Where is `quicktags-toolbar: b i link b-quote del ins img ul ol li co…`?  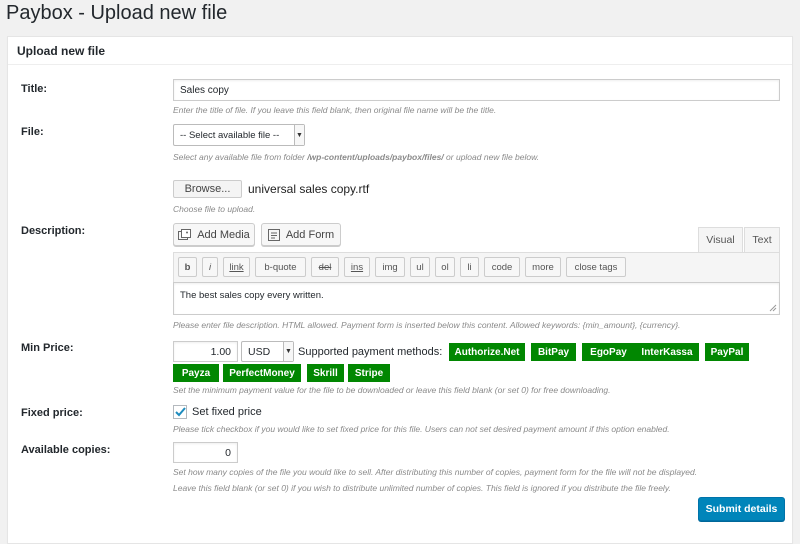 quicktags-toolbar: b i link b-quote del ins img ul ol li co… is located at coordinates (476, 267).